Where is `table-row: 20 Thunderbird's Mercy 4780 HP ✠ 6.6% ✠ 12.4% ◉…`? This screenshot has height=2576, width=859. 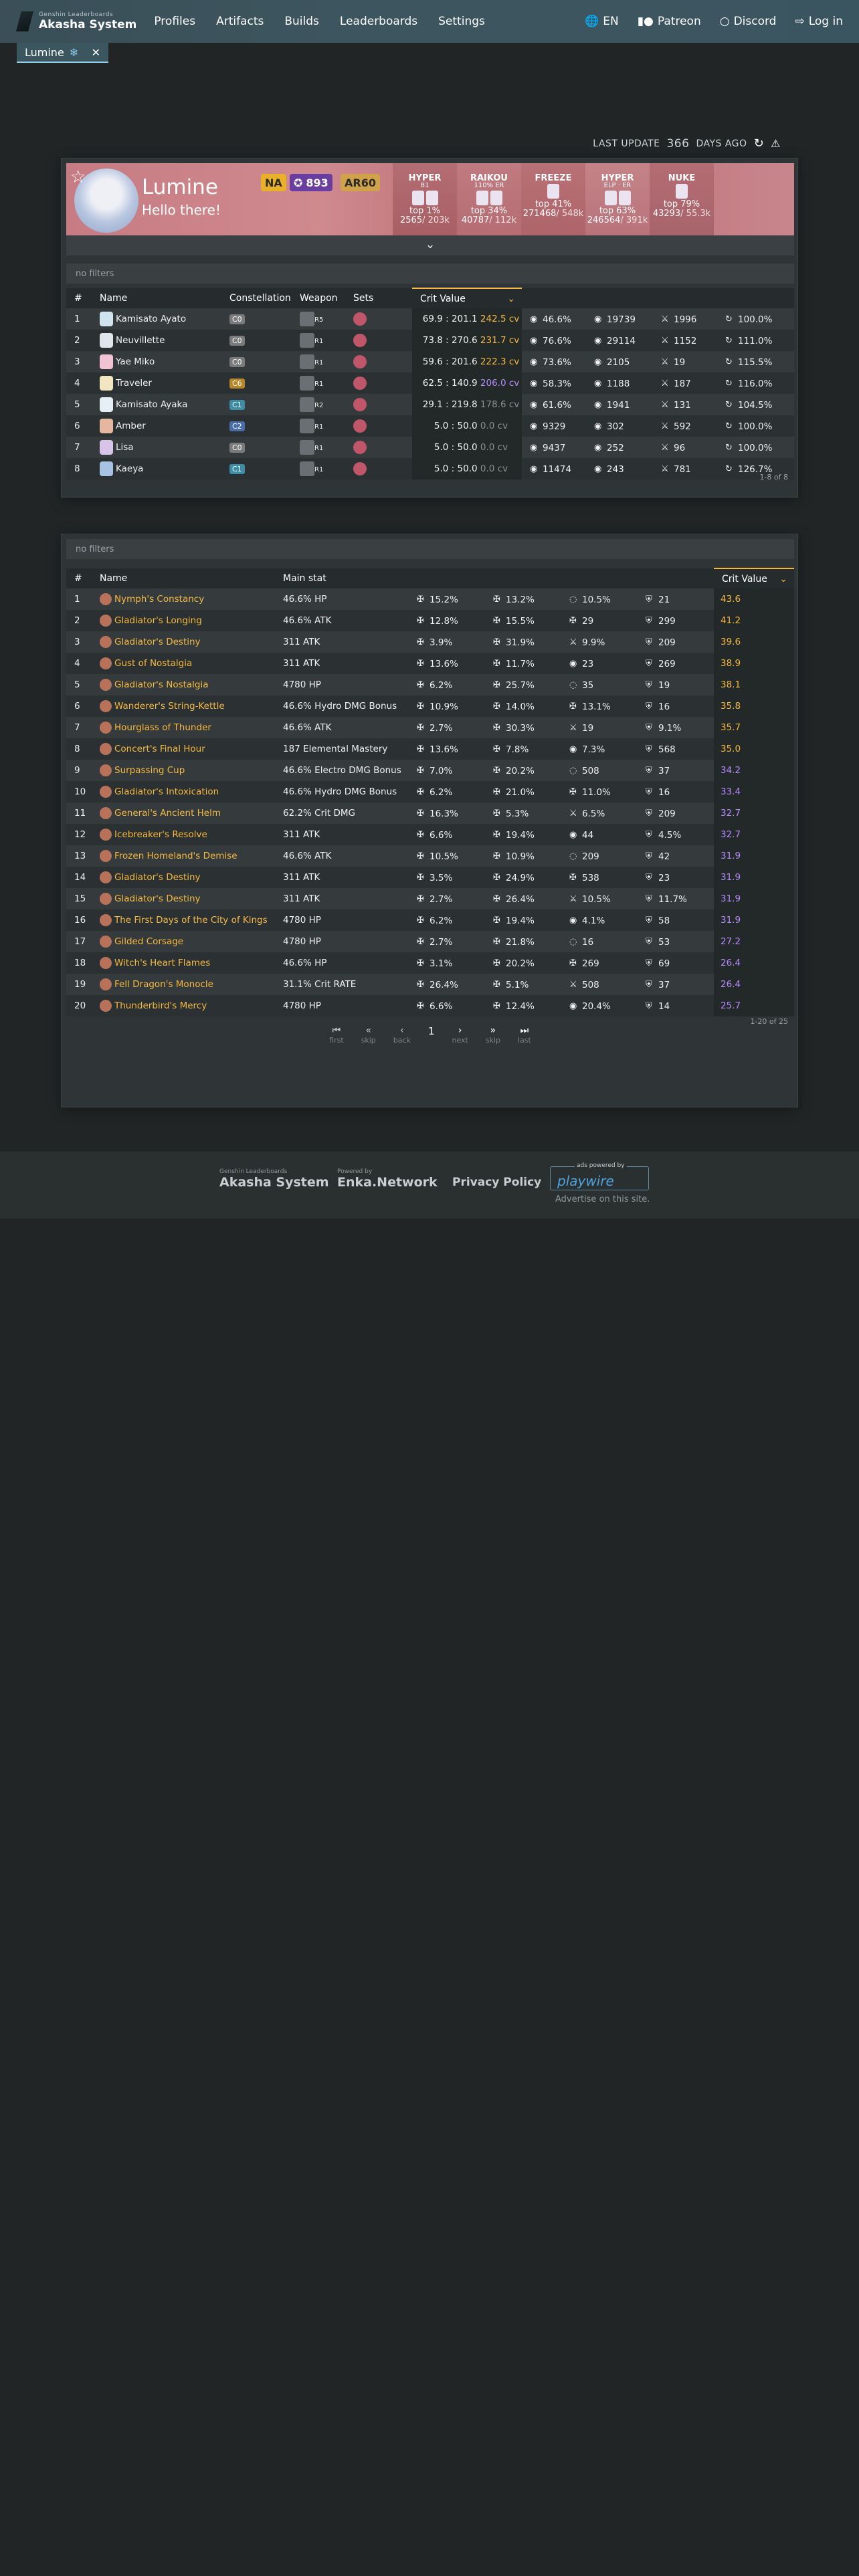
table-row: 20 Thunderbird's Mercy 4780 HP ✠ 6.6% ✠ 12.4% ◉… is located at coordinates (430, 1005).